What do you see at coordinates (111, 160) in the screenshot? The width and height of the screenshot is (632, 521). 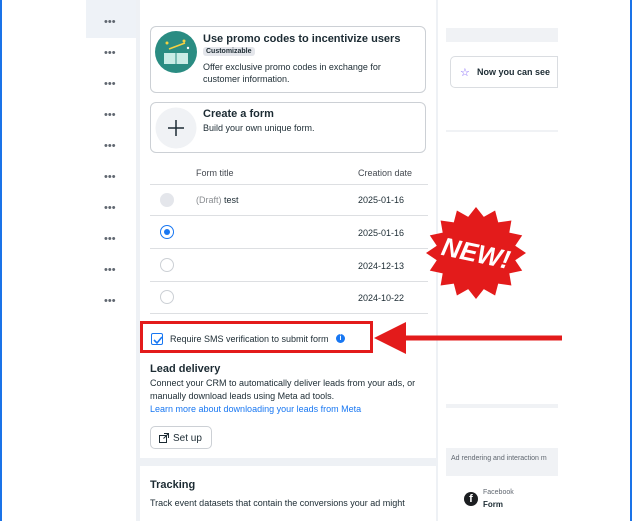 I see `row-menu-column: ••• ••• ••• ••• ••• ••• ••• ••• ••• •••` at bounding box center [111, 160].